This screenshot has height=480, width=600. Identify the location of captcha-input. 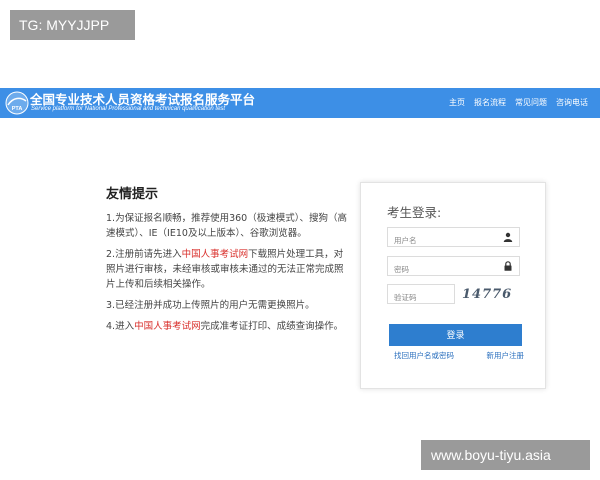
(418, 297).